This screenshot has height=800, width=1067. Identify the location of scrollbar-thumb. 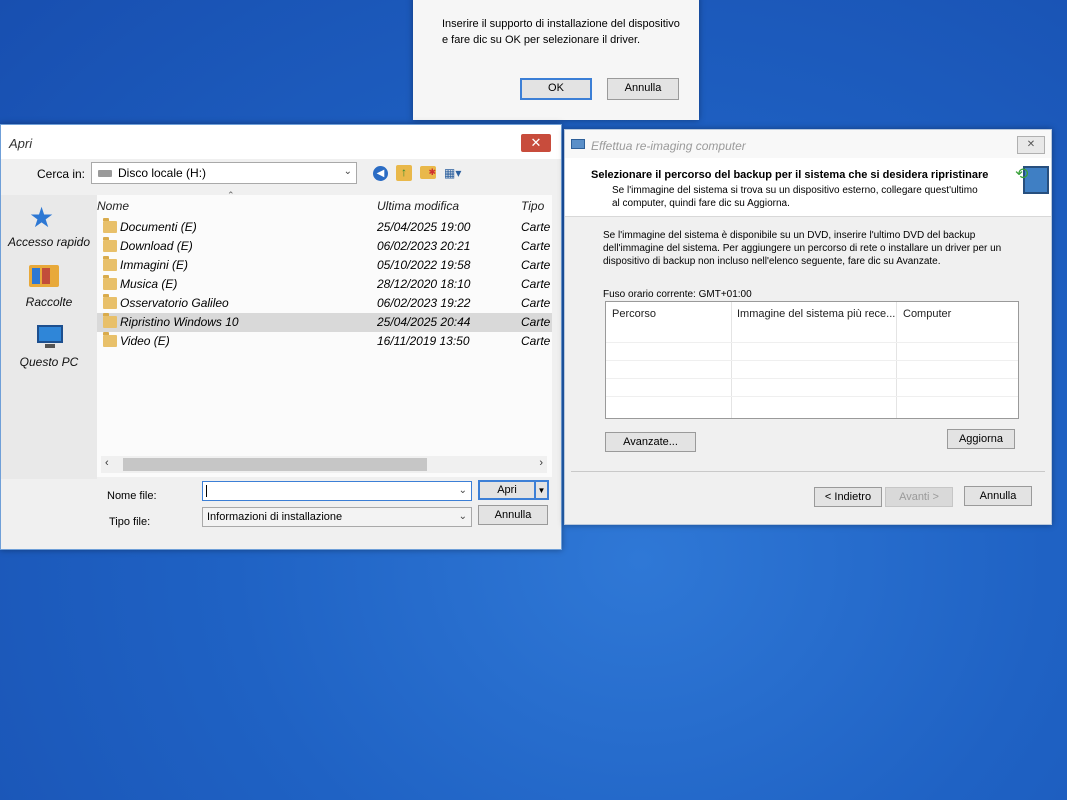
(275, 464).